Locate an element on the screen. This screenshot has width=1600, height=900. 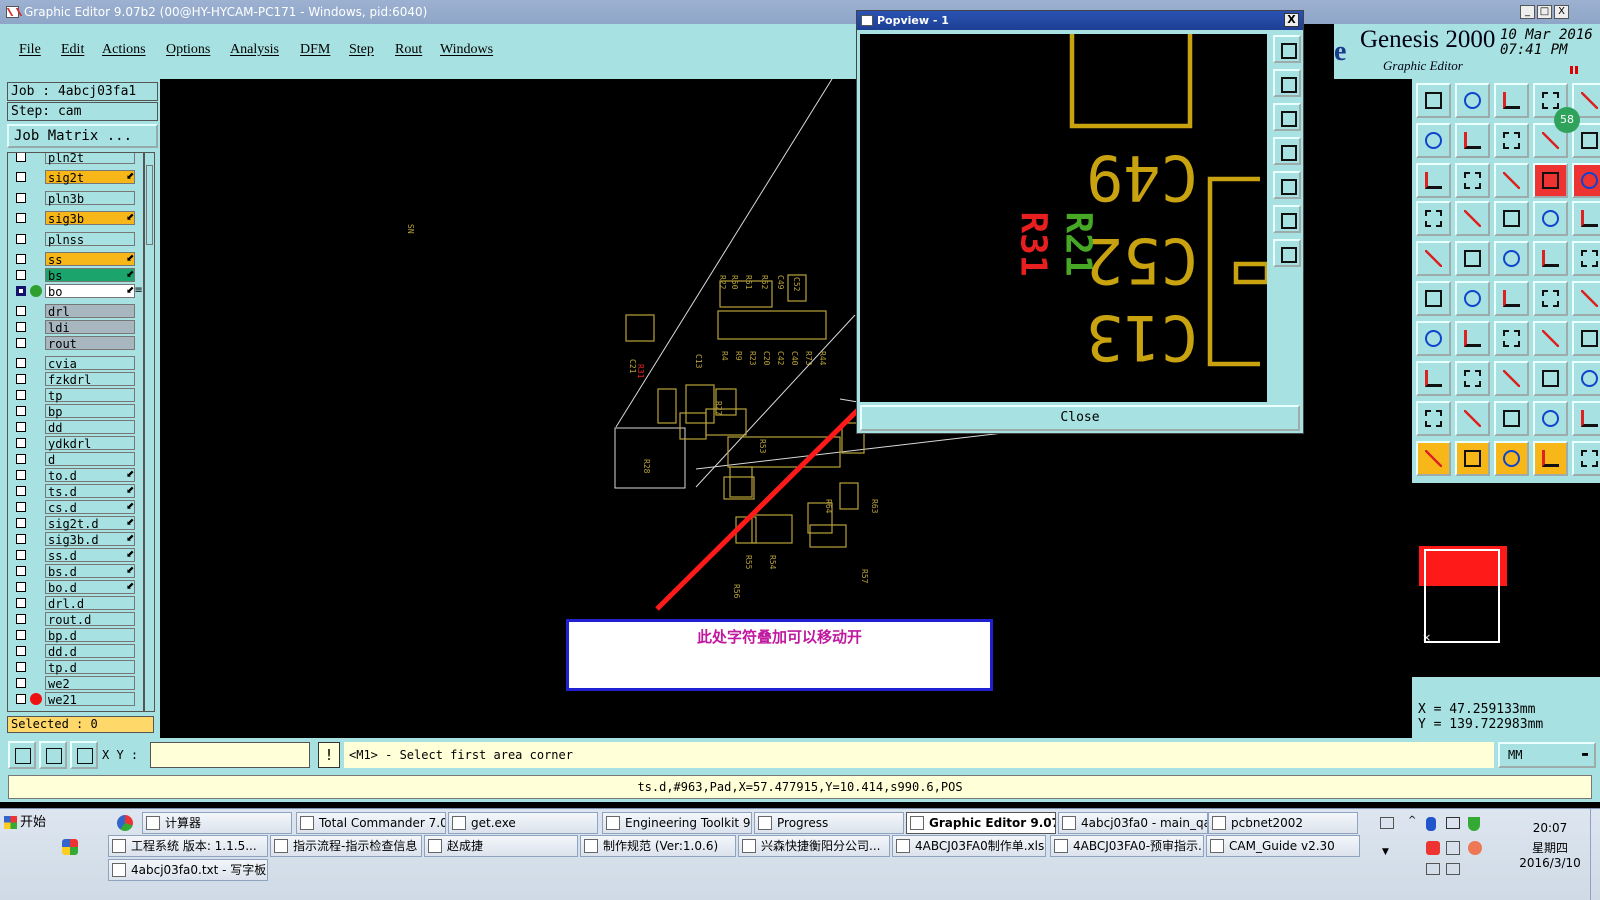
tool-rotate-1-button is located at coordinates (1433, 218).